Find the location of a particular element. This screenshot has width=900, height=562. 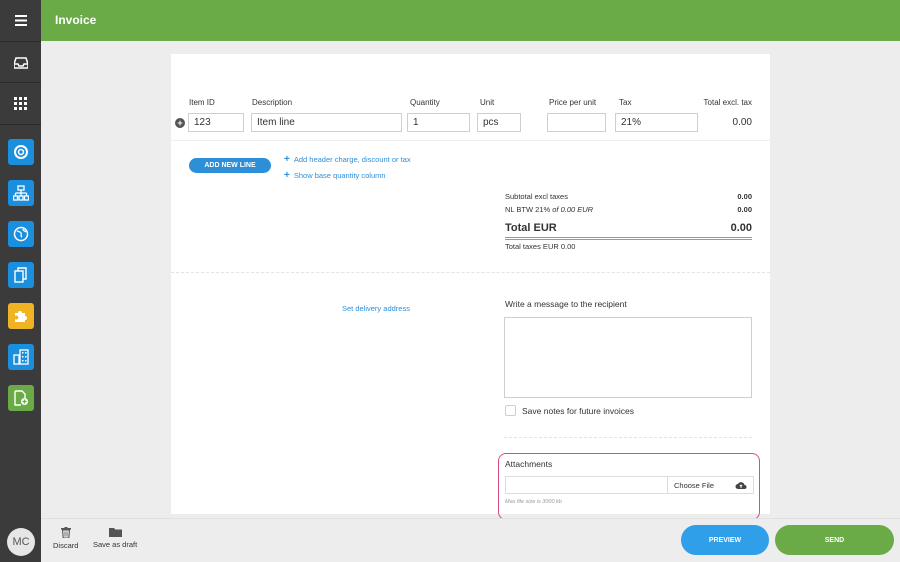

price-field is located at coordinates (576, 122).